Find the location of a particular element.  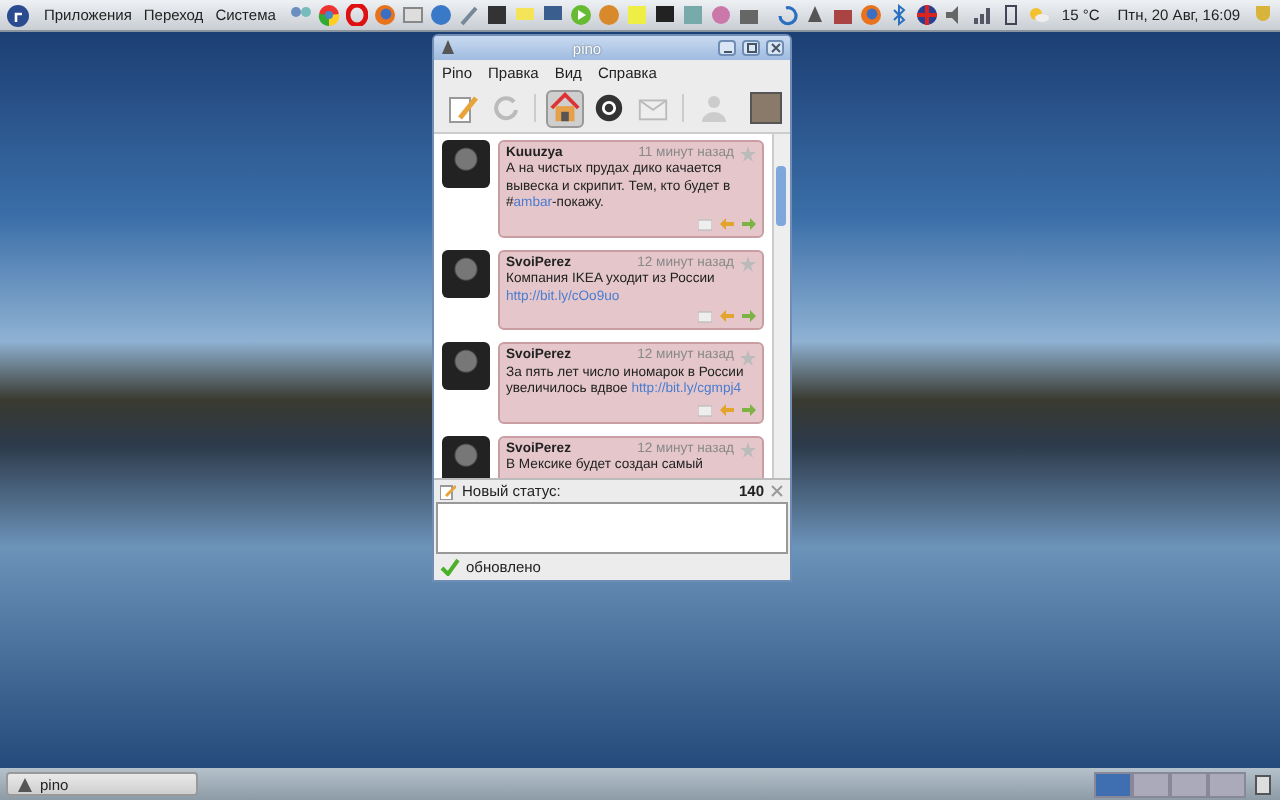

pencil-icon is located at coordinates (461, 108).